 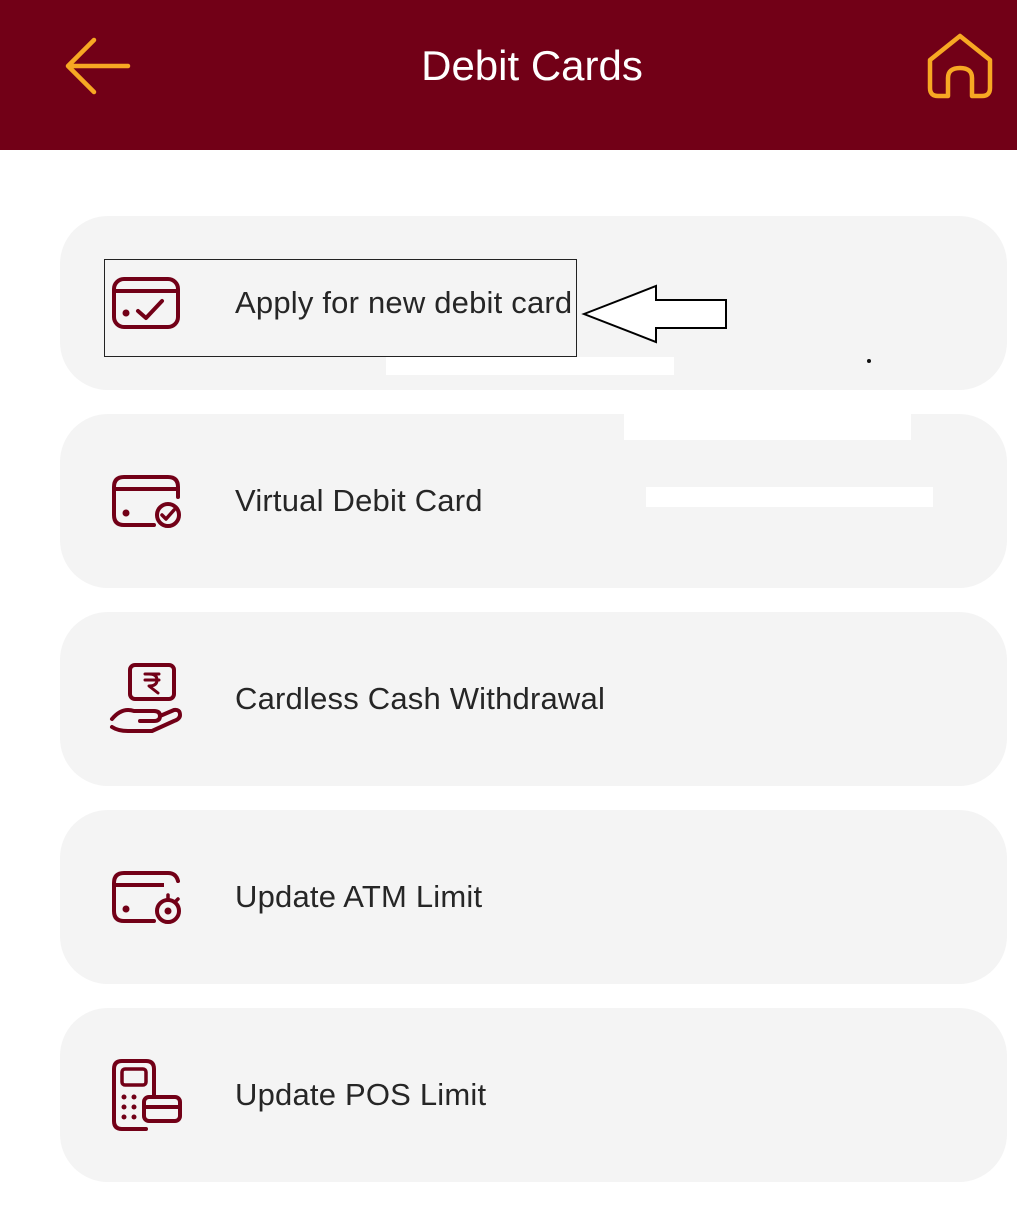 I want to click on home-button, so click(x=960, y=66).